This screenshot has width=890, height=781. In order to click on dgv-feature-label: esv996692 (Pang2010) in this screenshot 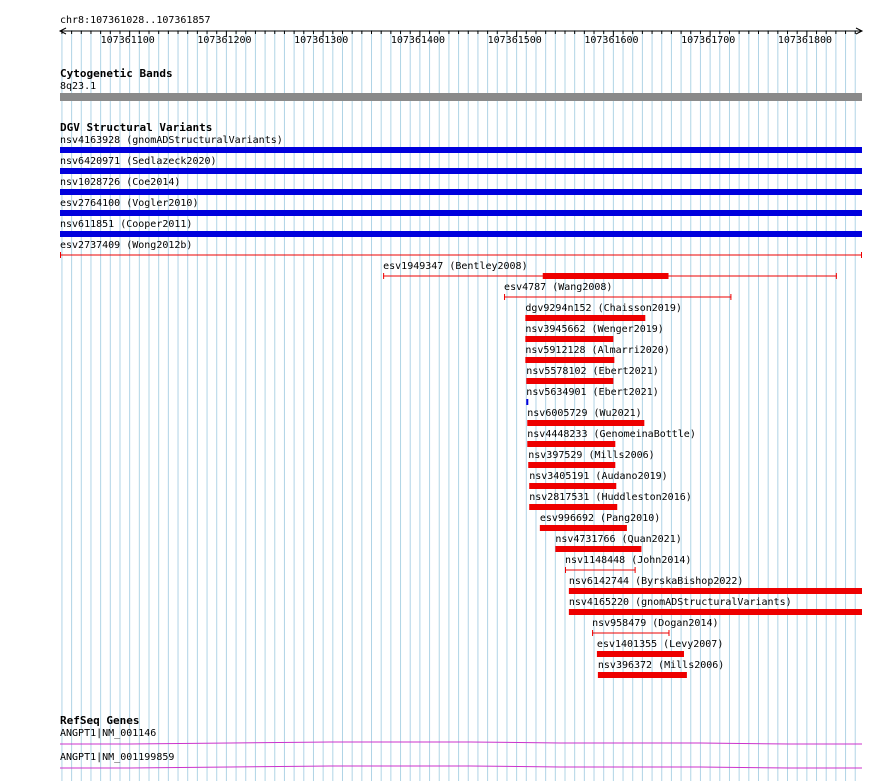, I will do `click(600, 518)`.